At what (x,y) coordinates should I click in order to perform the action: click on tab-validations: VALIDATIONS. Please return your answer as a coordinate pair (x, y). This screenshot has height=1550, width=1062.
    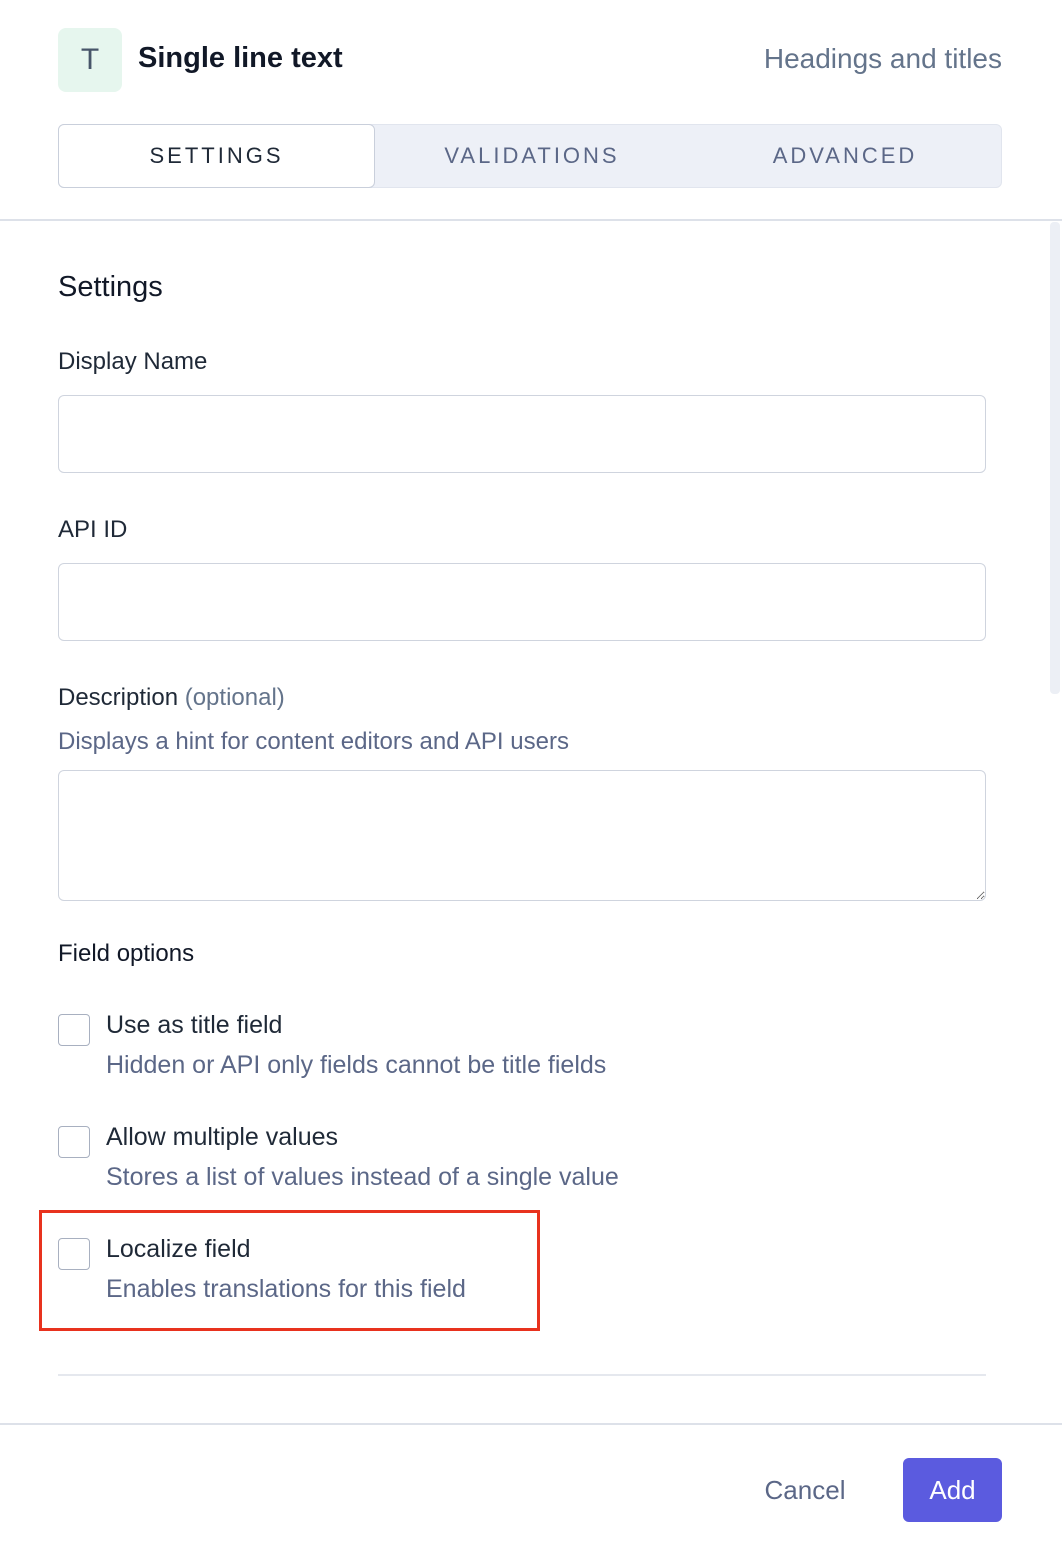
    Looking at the image, I should click on (532, 156).